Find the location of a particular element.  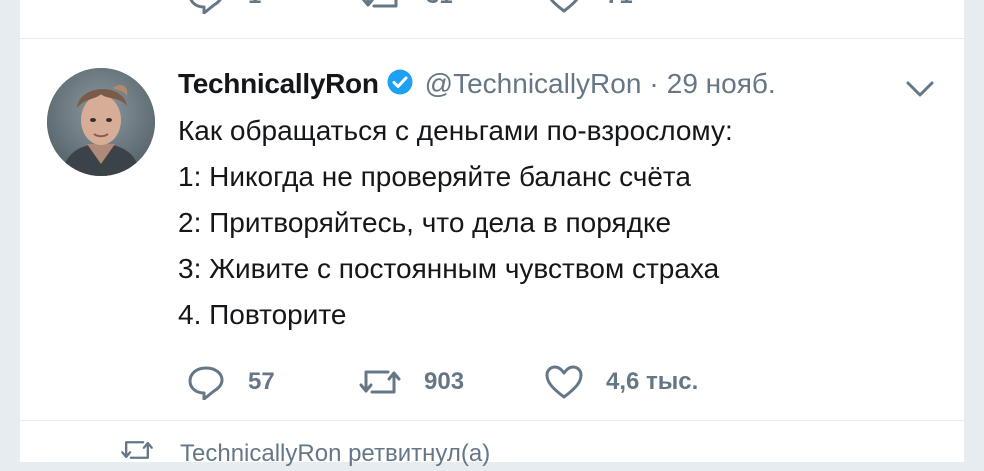

tweet-text-line: 2: Притворяйтесь, что дела в порядке is located at coordinates (425, 222).